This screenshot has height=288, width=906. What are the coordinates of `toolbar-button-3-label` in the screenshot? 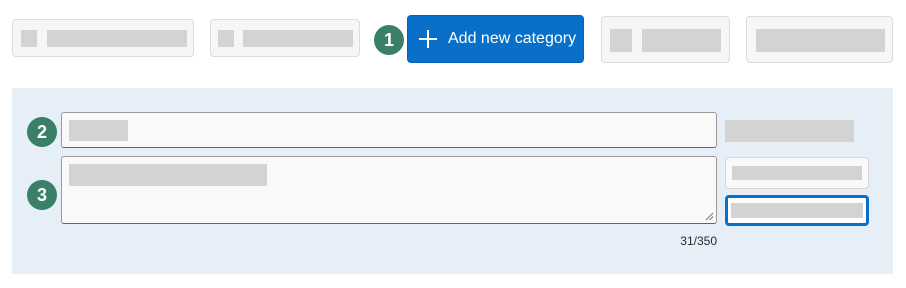 It's located at (681, 40).